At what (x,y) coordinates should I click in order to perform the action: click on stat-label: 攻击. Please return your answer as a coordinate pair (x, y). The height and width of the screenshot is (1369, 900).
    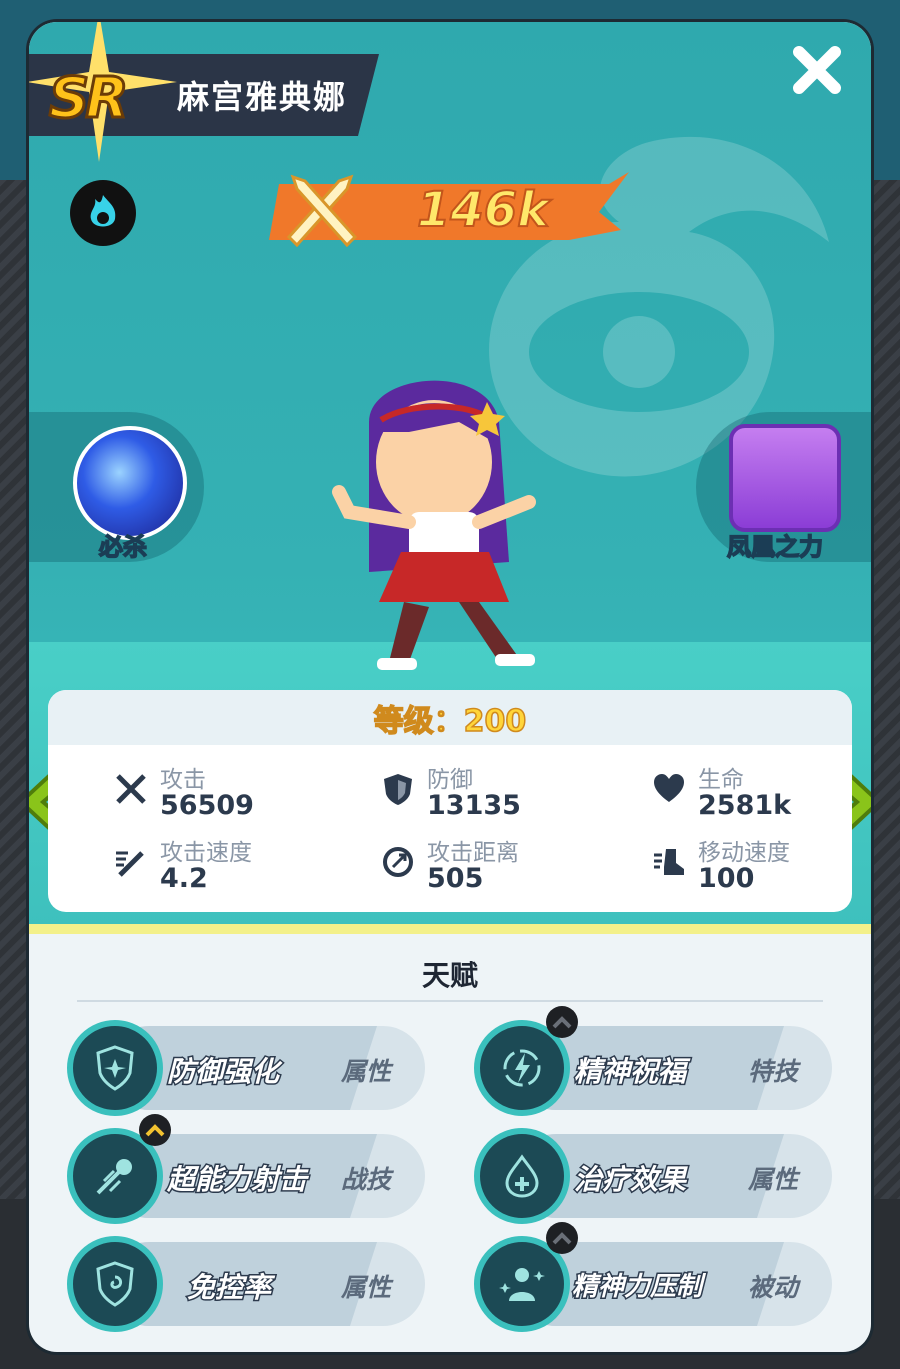
    Looking at the image, I should click on (183, 780).